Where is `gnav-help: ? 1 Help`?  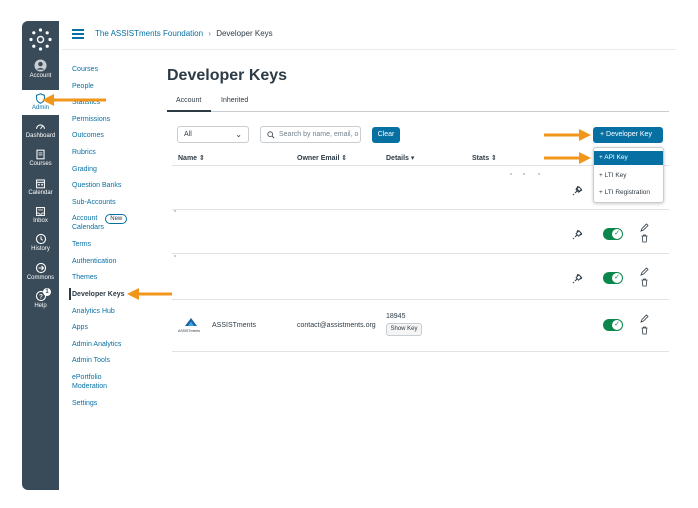
gnav-help: ? 1 Help is located at coordinates (40, 298).